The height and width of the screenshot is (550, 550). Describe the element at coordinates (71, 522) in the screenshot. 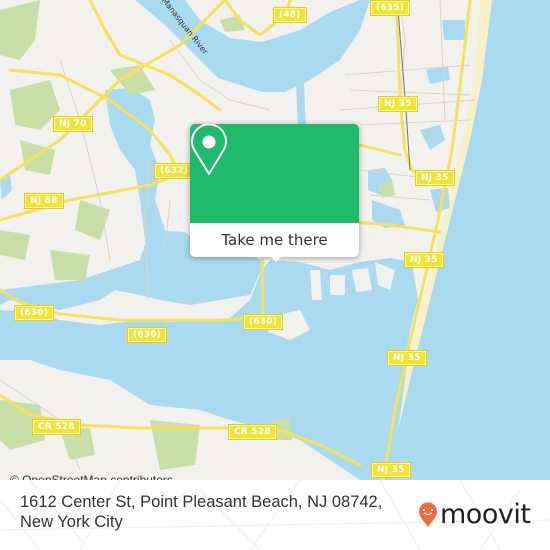

I see `address-line2: New York City` at that location.